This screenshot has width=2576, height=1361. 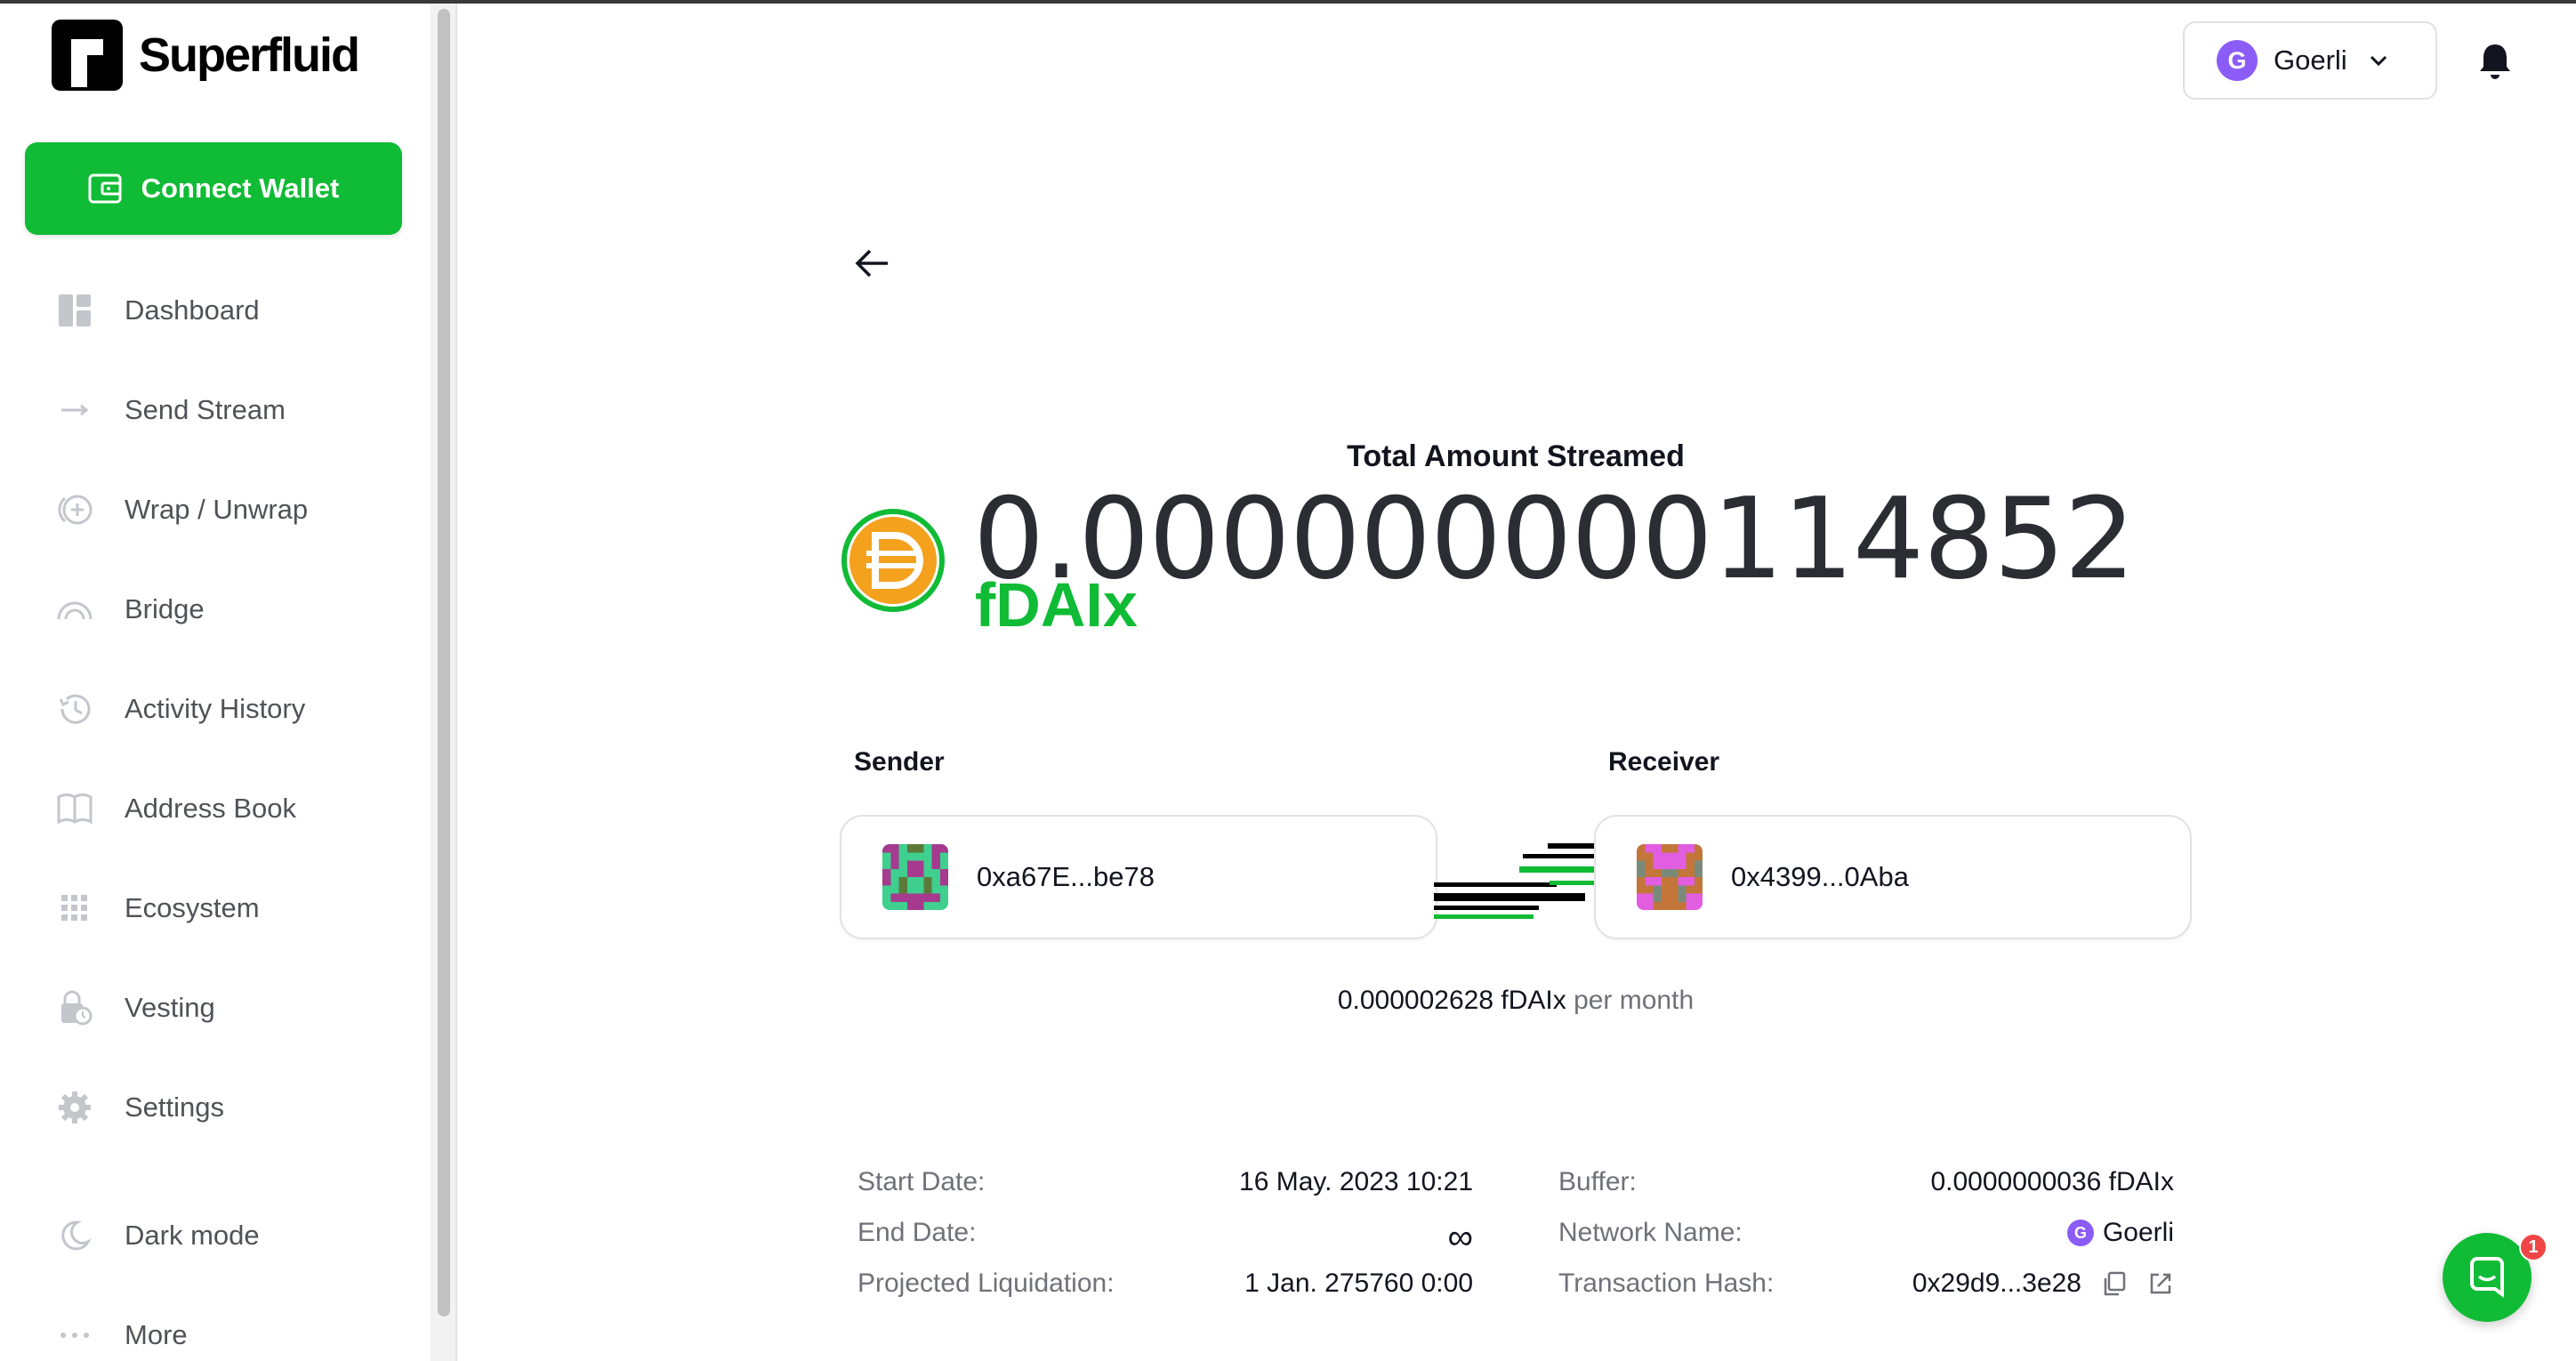 I want to click on connect-wallet-label: Connect Wallet, so click(x=240, y=188).